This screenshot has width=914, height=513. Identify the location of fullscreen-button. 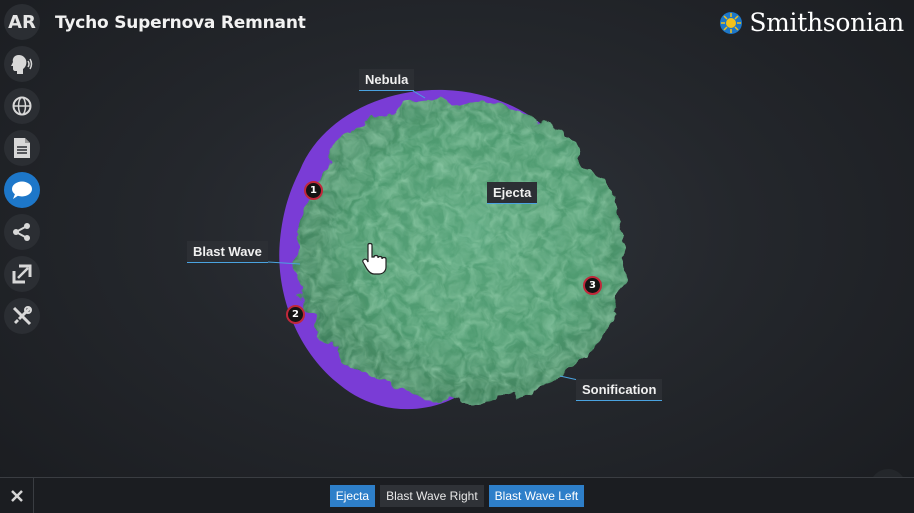
(22, 274).